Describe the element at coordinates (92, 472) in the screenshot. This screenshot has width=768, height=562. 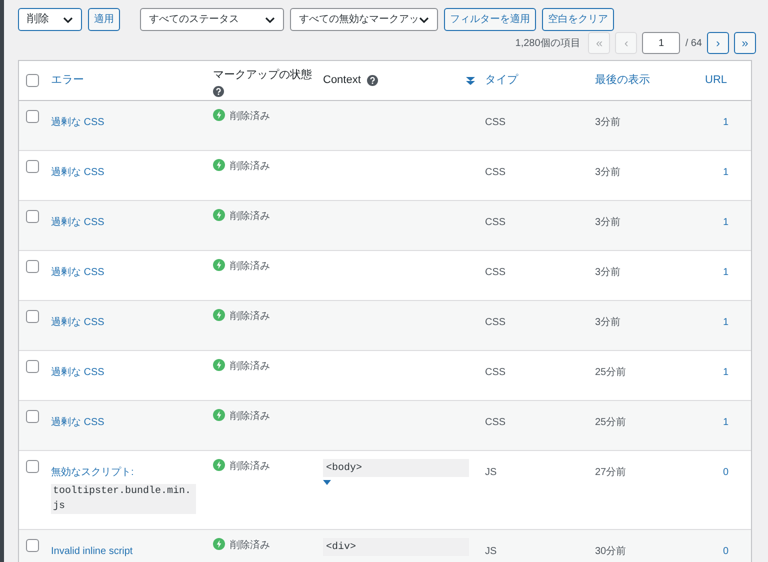
I see `error-link: 無効なスクリプト:` at that location.